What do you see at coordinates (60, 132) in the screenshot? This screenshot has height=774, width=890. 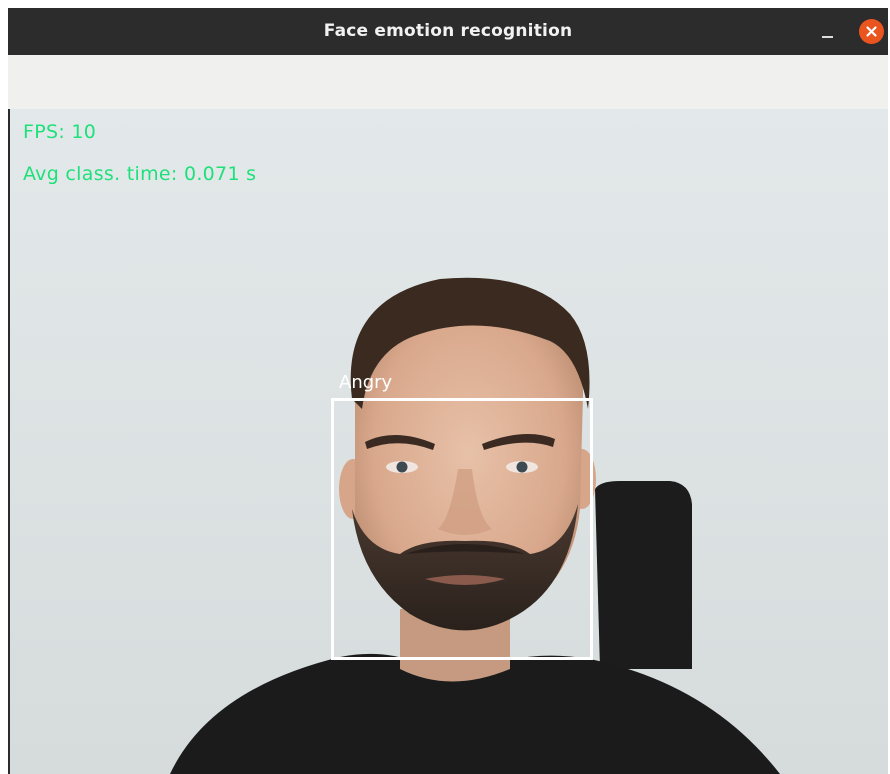 I see `fps-readout: FPS: 10` at bounding box center [60, 132].